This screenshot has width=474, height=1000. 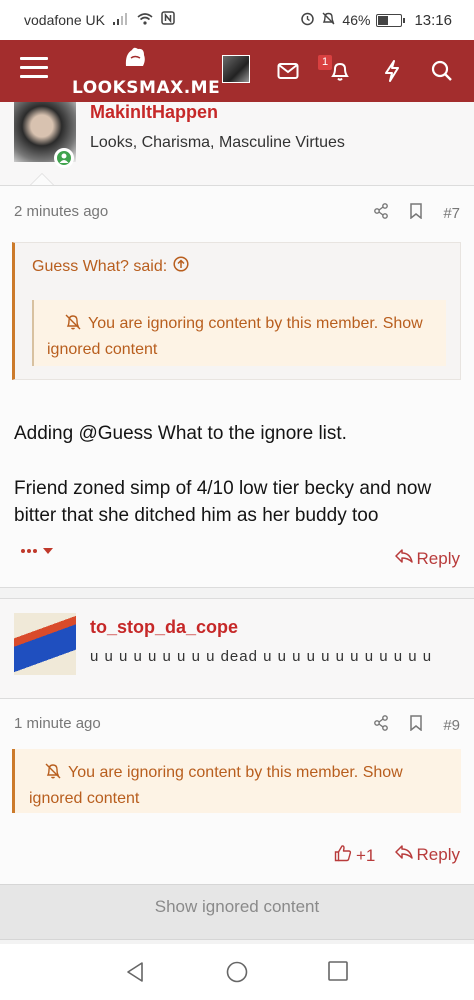 What do you see at coordinates (356, 20) in the screenshot?
I see `battery-percent: 46%` at bounding box center [356, 20].